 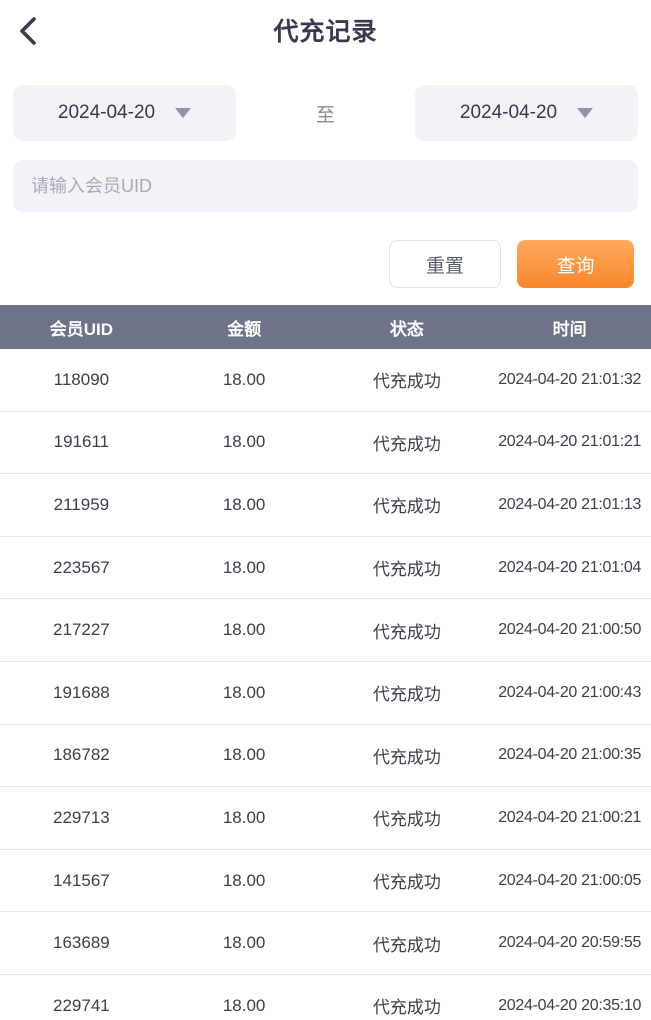 I want to click on action-button-row: 重置 查询, so click(x=325, y=264).